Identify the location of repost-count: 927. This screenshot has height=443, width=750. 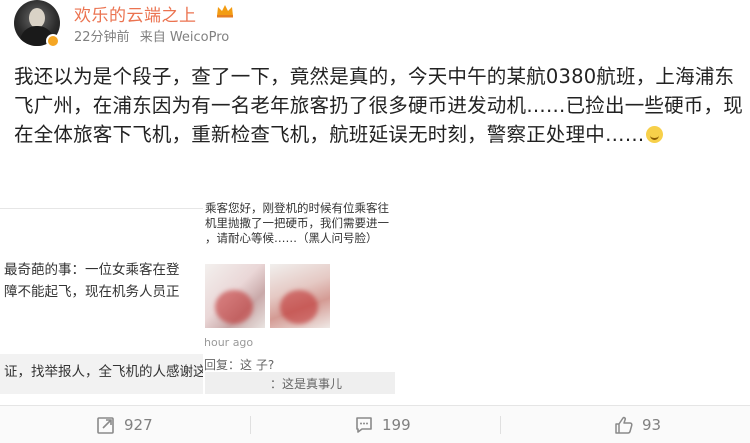
(138, 425).